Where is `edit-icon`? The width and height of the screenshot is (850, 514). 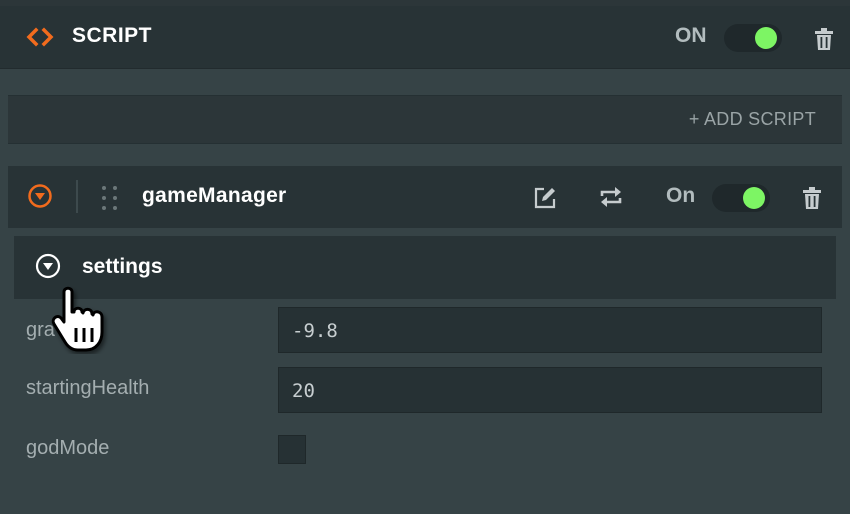 edit-icon is located at coordinates (545, 198).